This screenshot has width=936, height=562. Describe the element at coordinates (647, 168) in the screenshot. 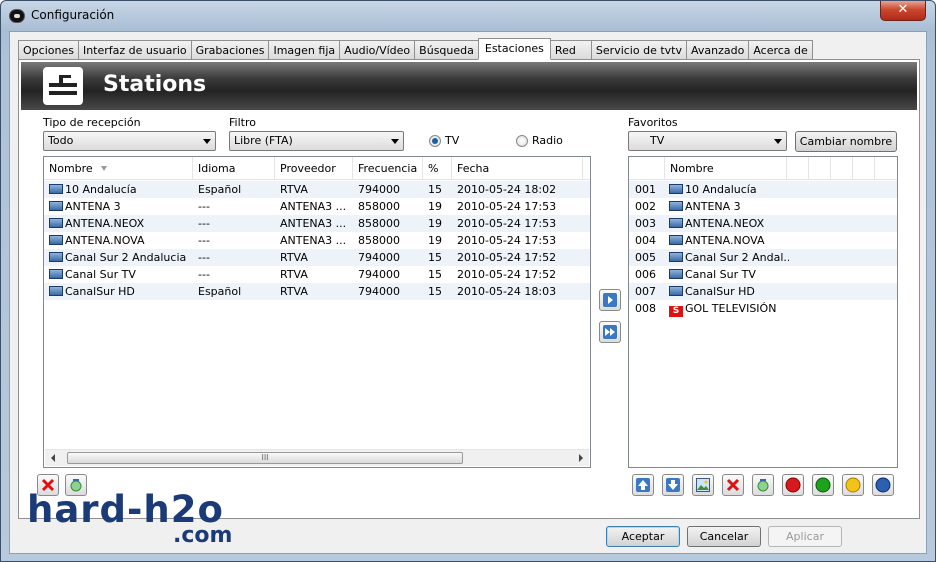

I see `col-number` at that location.